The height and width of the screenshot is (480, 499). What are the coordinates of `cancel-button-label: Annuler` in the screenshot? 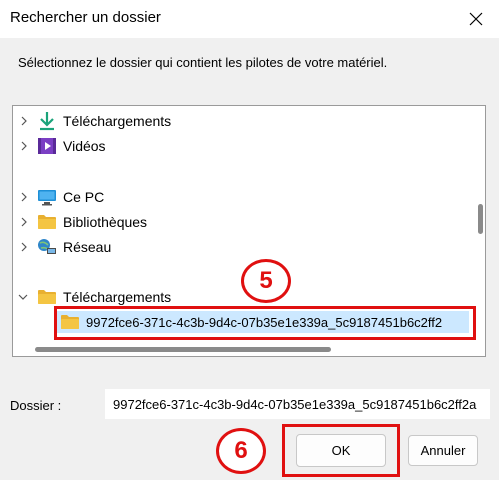 It's located at (443, 450).